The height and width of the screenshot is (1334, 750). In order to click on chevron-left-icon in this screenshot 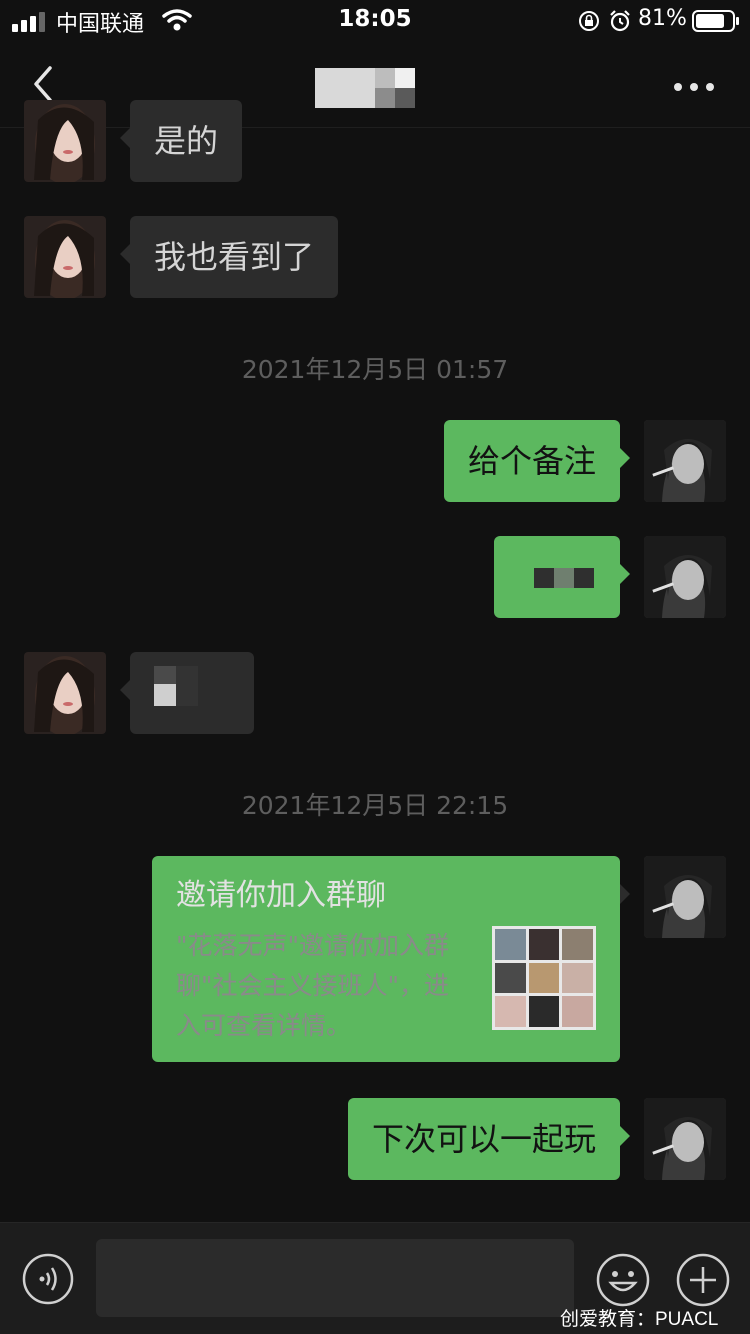, I will do `click(44, 84)`.